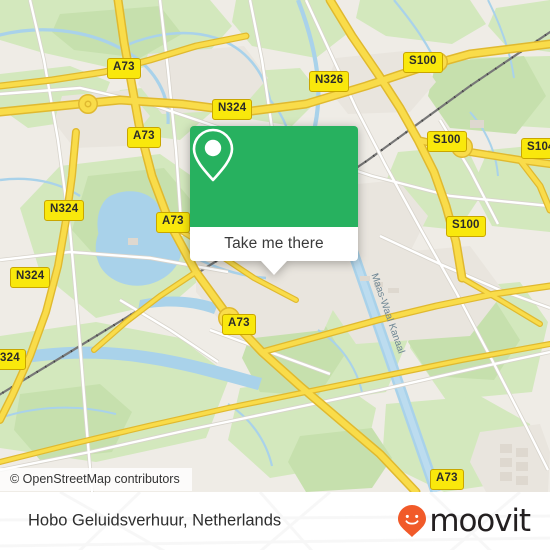 The width and height of the screenshot is (550, 550). I want to click on road-shield: 324, so click(13, 359).